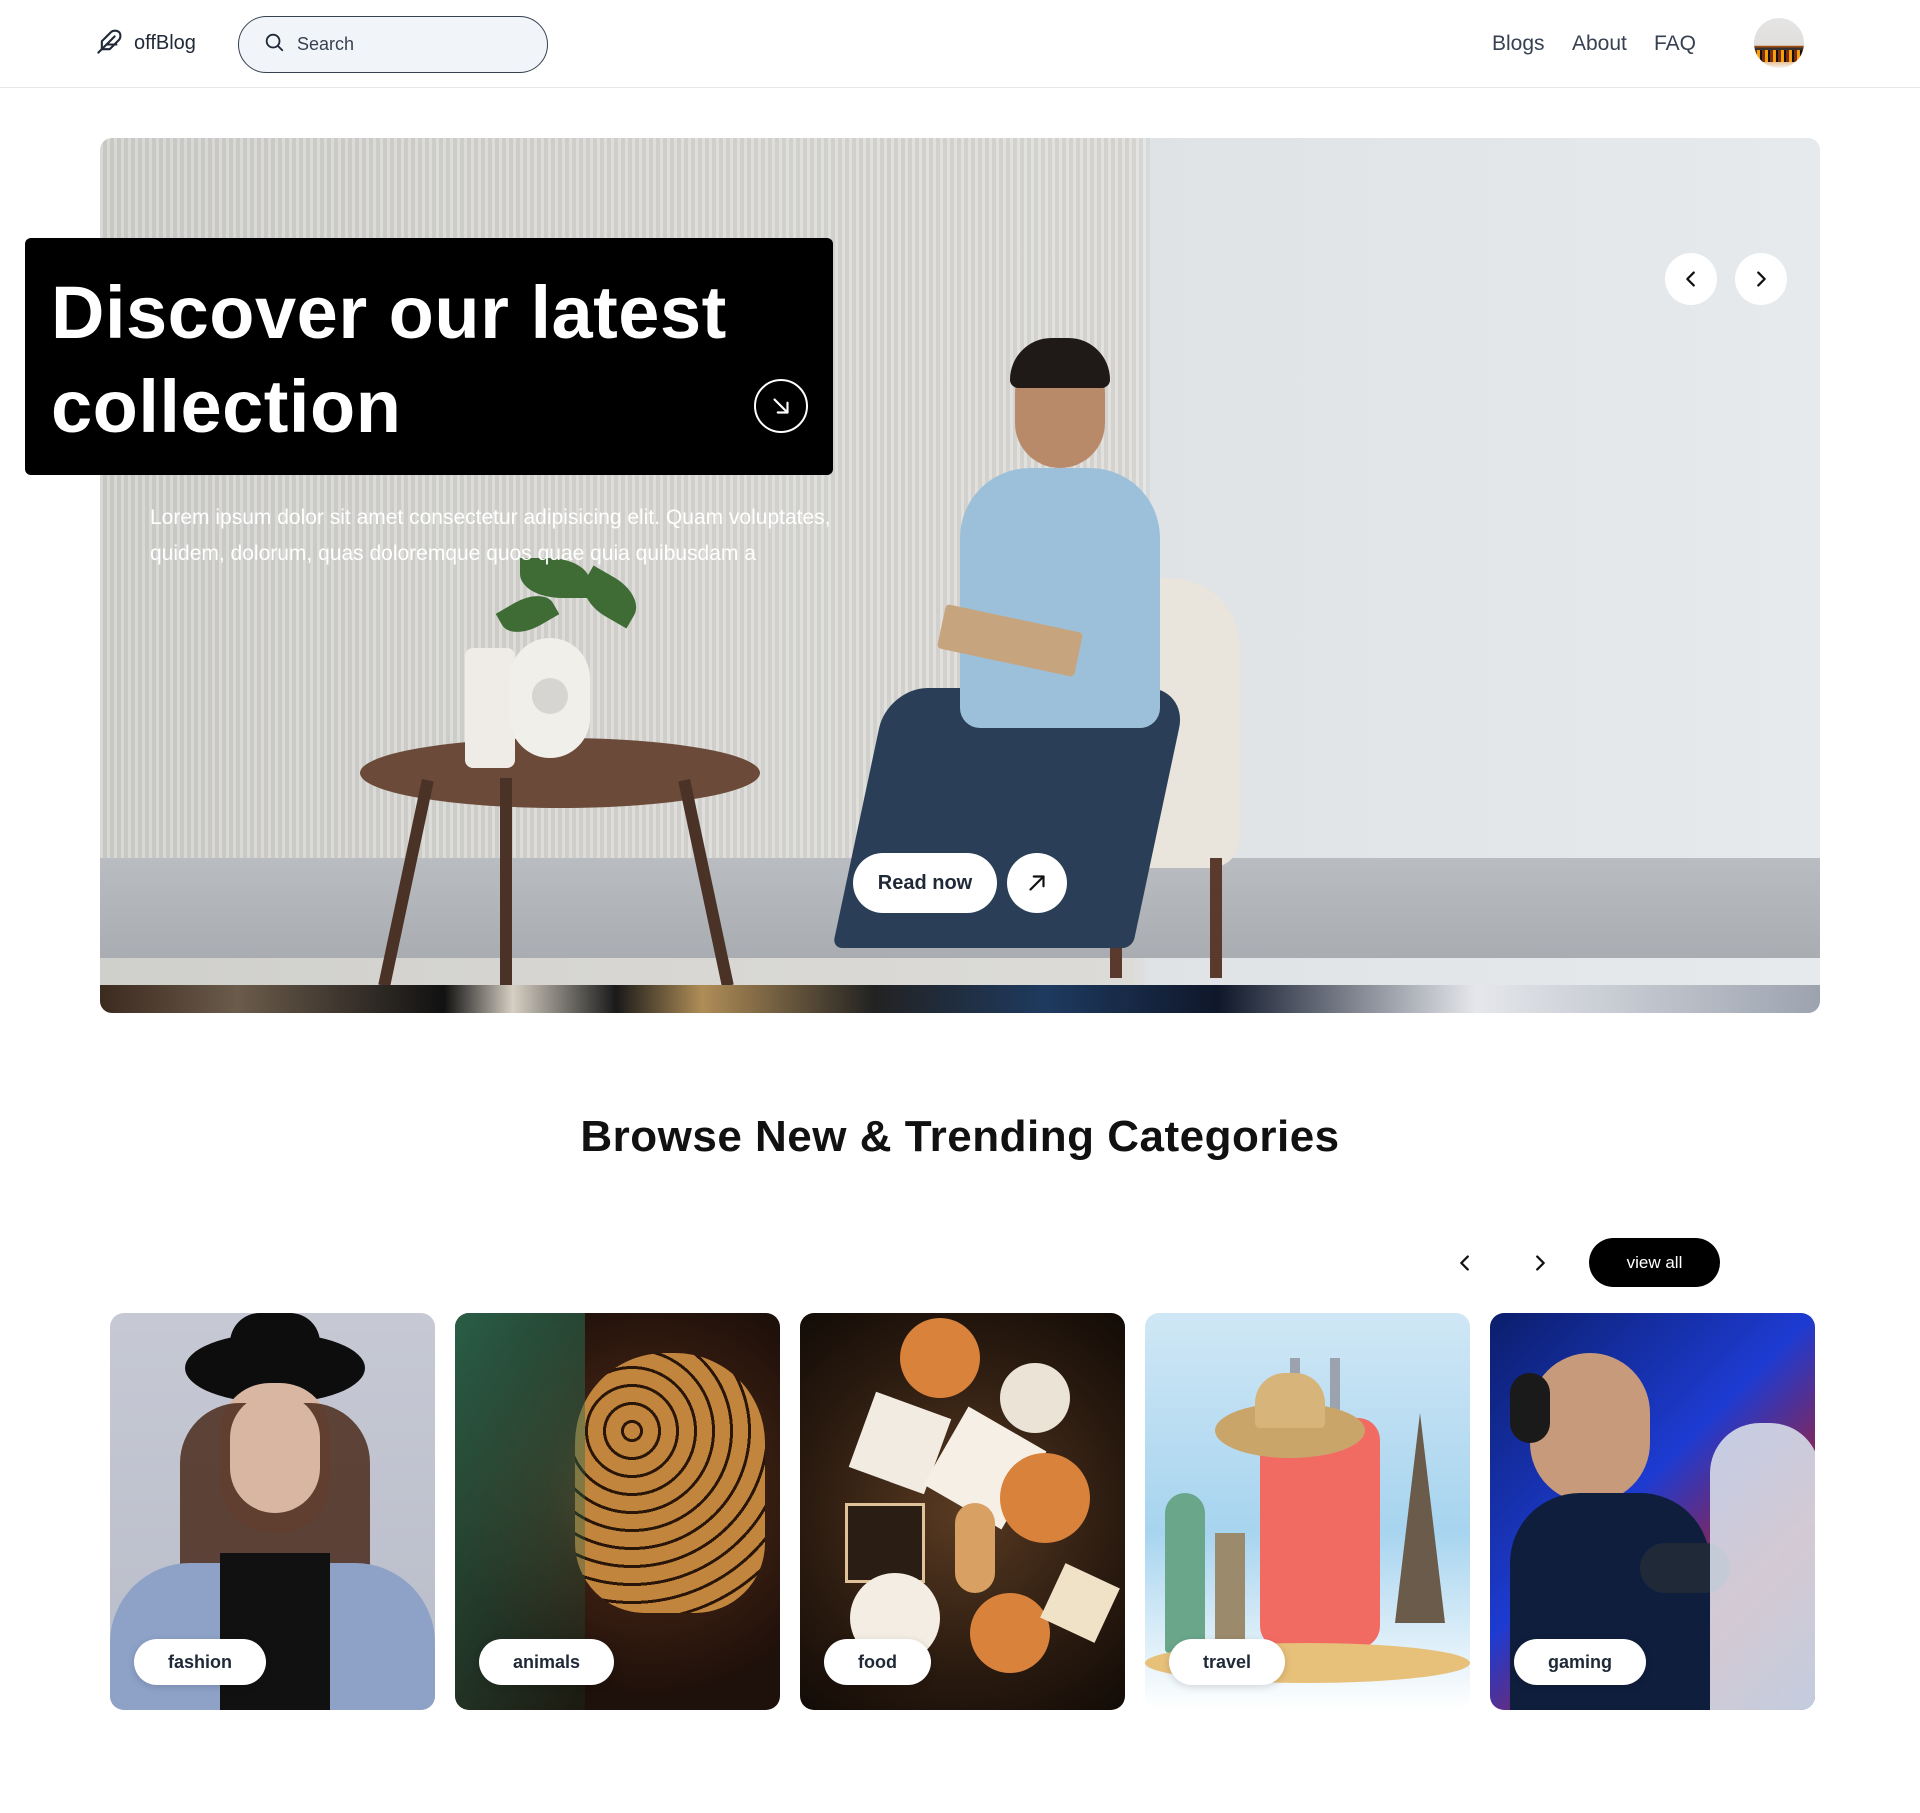 The height and width of the screenshot is (1813, 1920). What do you see at coordinates (925, 883) in the screenshot?
I see `read-now-button: Read now` at bounding box center [925, 883].